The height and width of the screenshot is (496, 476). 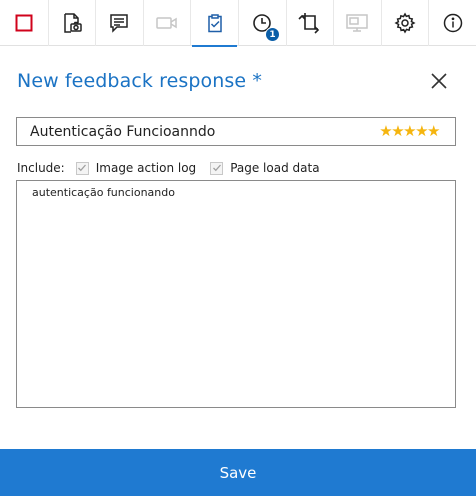 I want to click on image-action-log-checkbox, so click(x=82, y=168).